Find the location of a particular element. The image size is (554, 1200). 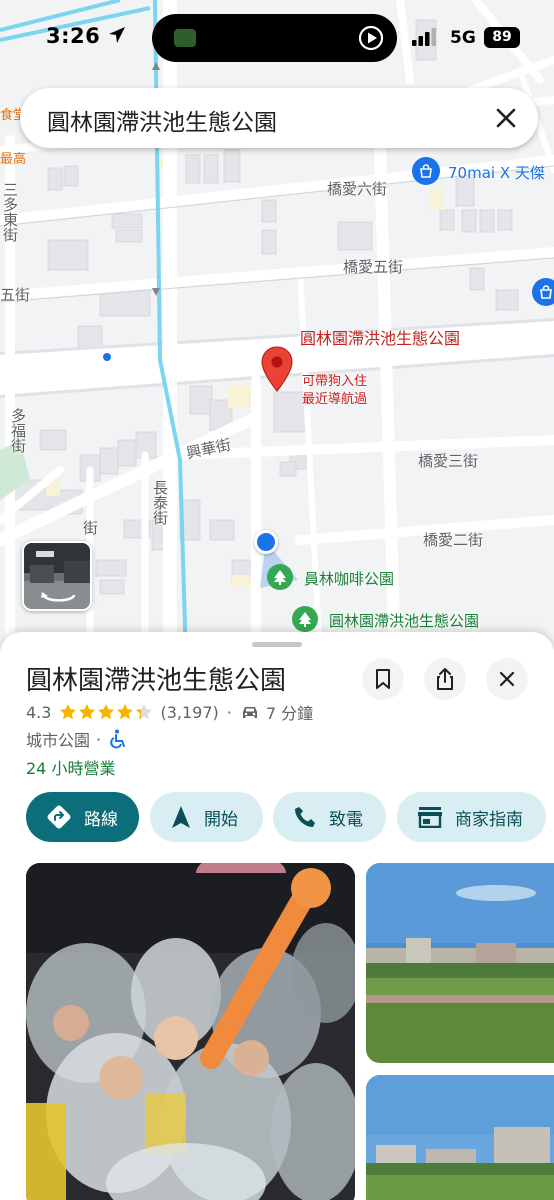

rating-row: 4.3 (3,197) · 7 分鐘 is located at coordinates (170, 712).